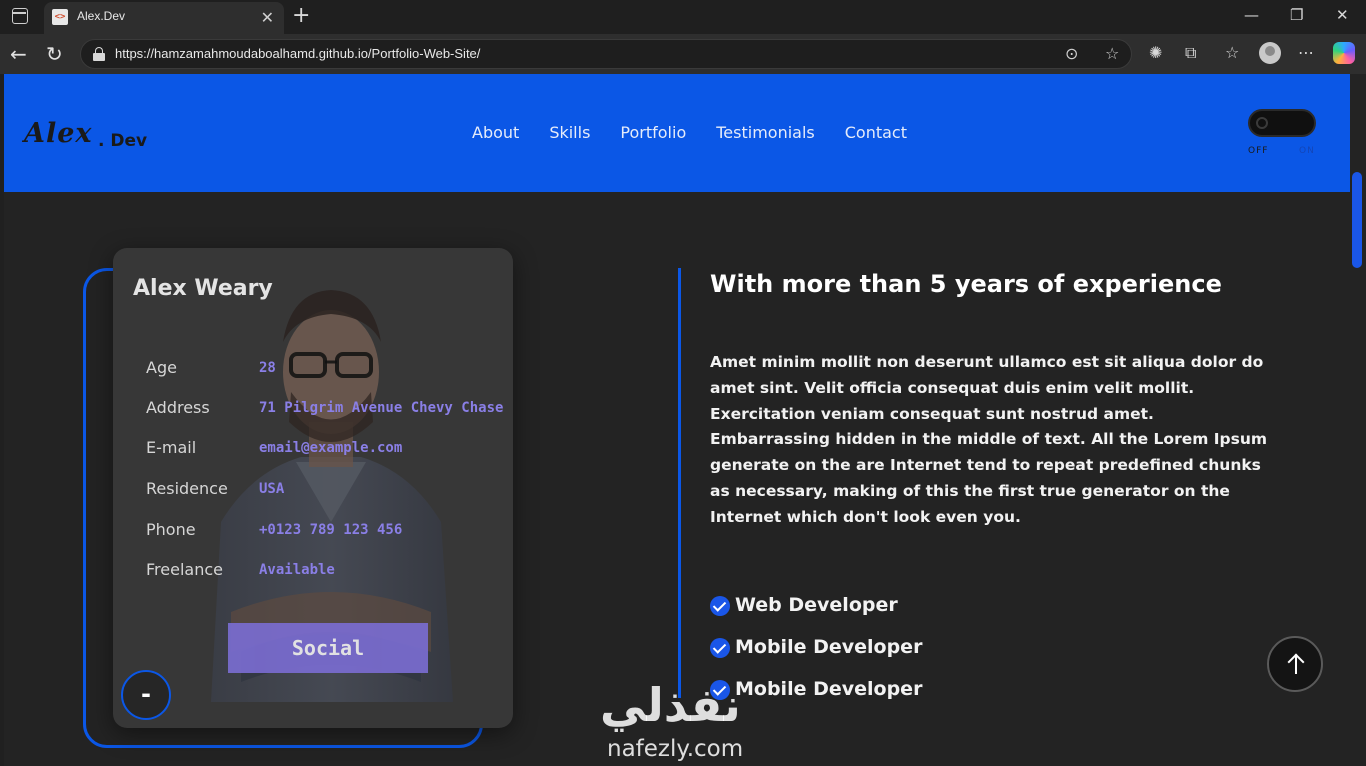 The image size is (1366, 766). I want to click on logo-suffix: . Dev, so click(123, 141).